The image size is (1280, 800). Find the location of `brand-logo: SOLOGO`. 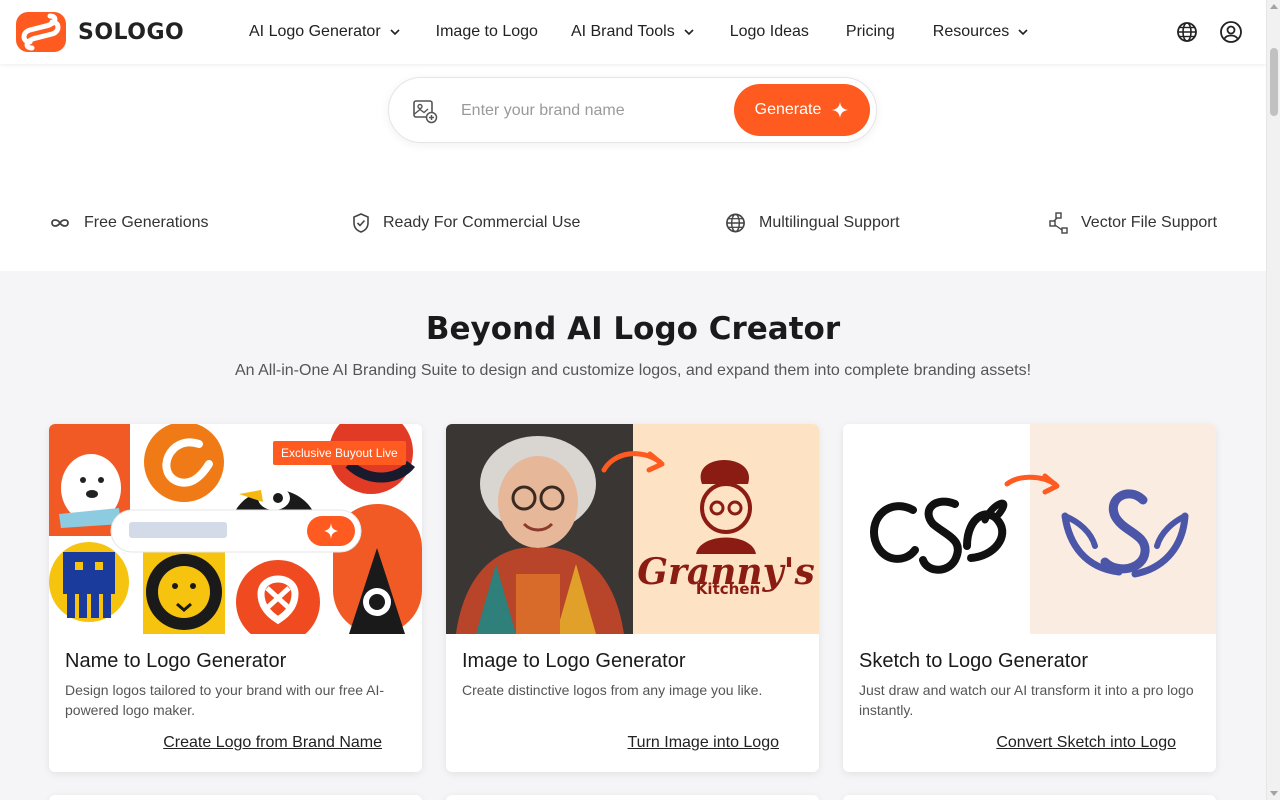

brand-logo: SOLOGO is located at coordinates (100, 32).